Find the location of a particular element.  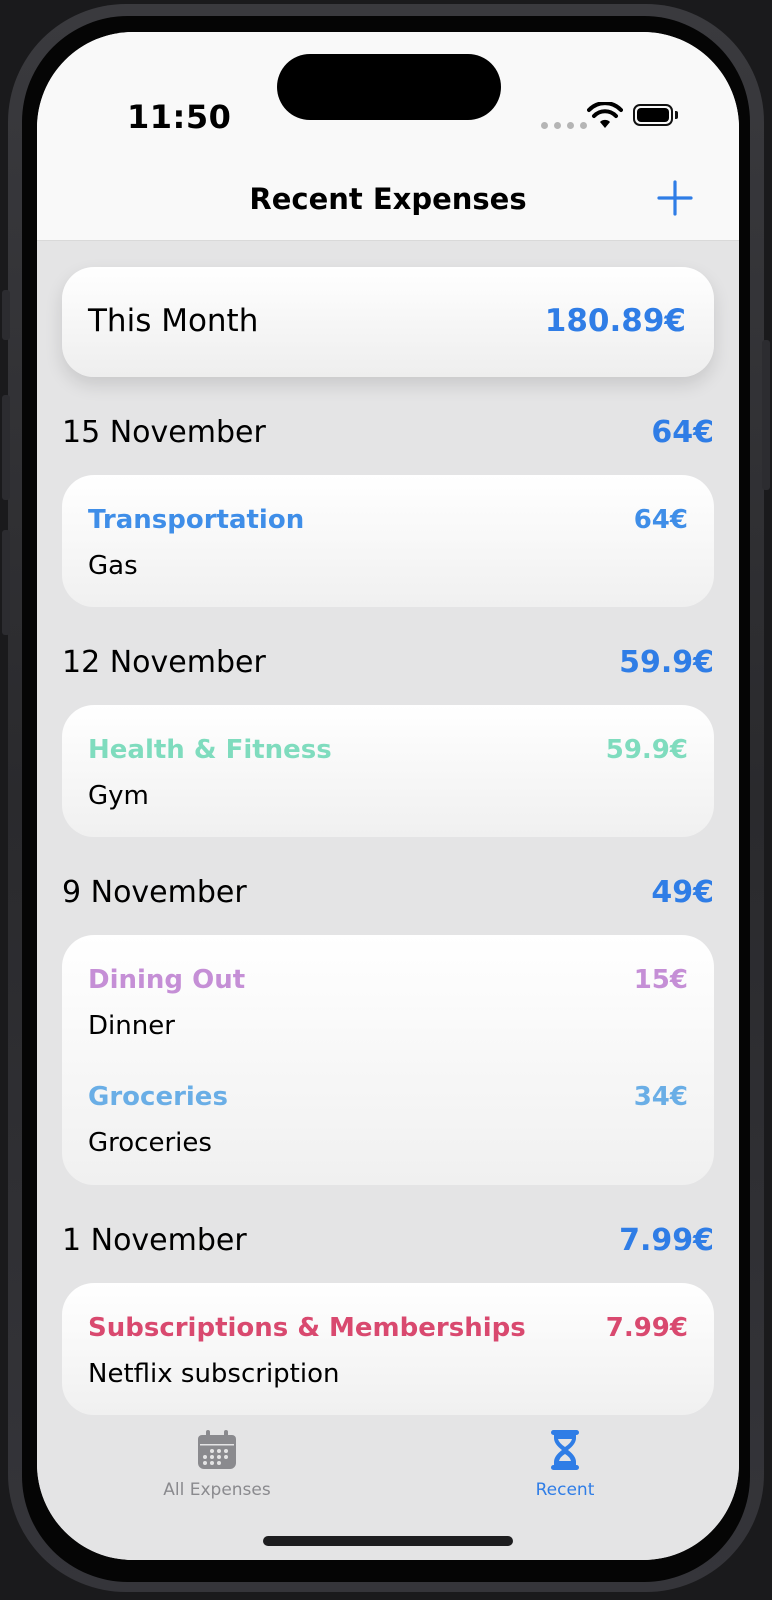

hourglass-icon is located at coordinates (565, 1450).